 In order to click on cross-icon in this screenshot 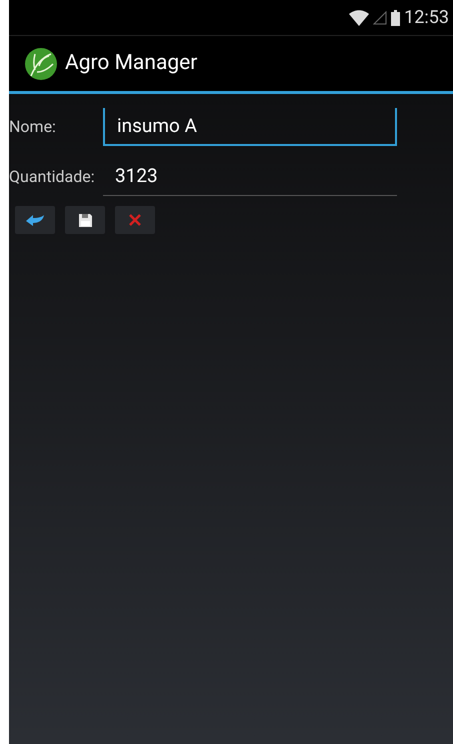, I will do `click(135, 220)`.